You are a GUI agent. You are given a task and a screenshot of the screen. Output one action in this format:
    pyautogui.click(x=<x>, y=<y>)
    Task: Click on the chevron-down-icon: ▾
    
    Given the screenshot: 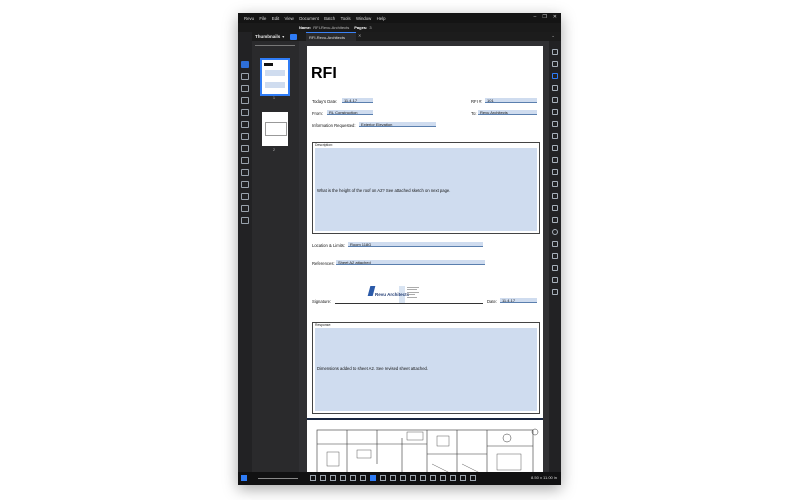 What is the action you would take?
    pyautogui.click(x=283, y=36)
    